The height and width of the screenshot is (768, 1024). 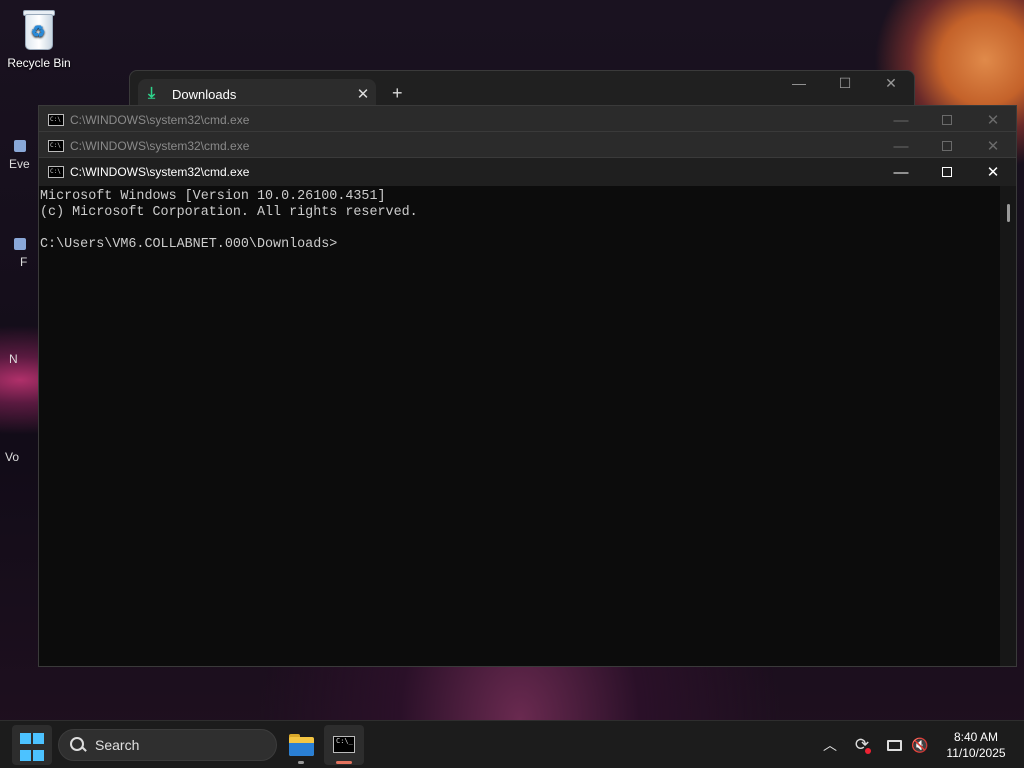 I want to click on terminal-icon: C:\_, so click(x=344, y=744).